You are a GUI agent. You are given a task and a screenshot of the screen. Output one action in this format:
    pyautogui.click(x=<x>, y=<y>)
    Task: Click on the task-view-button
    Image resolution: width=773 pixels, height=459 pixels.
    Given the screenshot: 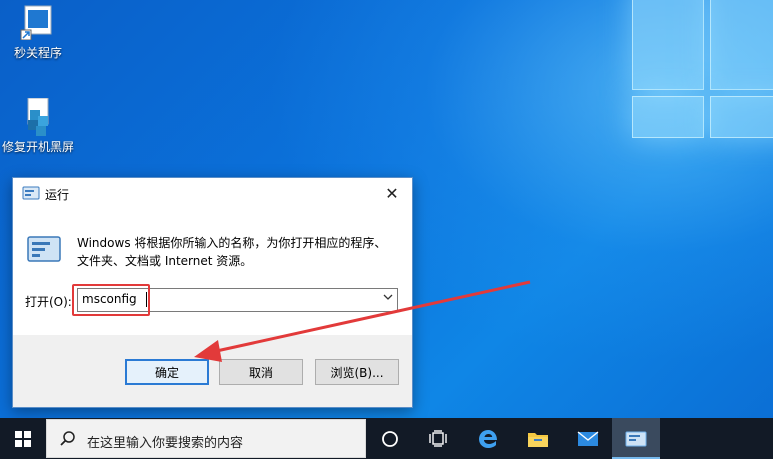 What is the action you would take?
    pyautogui.click(x=438, y=438)
    